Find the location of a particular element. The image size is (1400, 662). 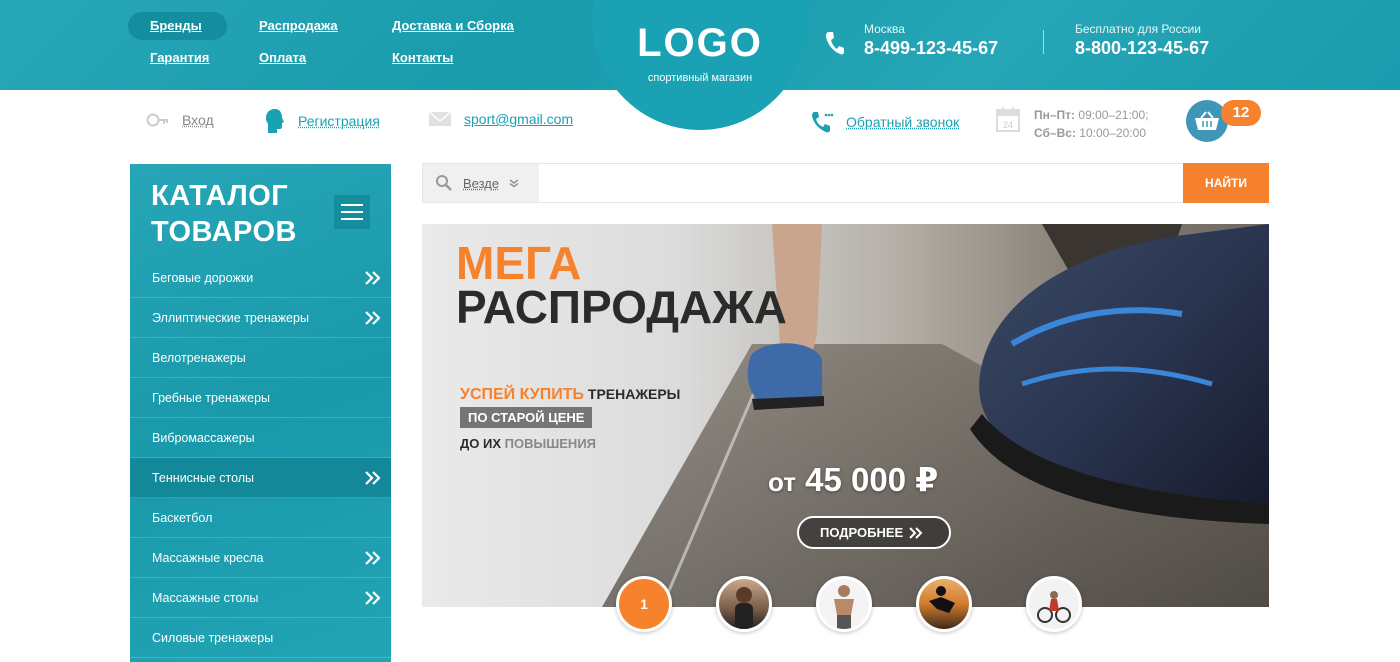

catalog-item-label: Силовые тренажеры is located at coordinates (213, 637).